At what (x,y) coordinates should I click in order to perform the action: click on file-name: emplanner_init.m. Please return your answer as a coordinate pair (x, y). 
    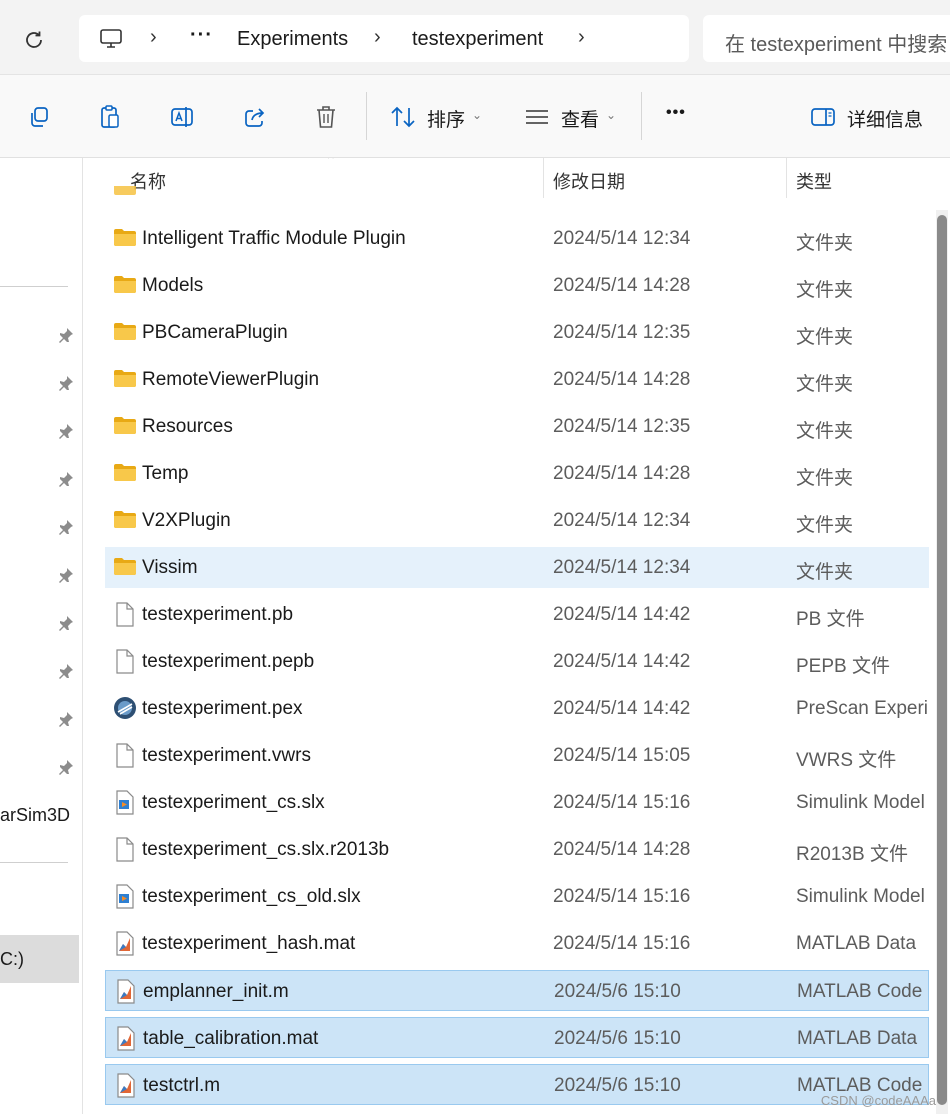
    Looking at the image, I should click on (216, 992).